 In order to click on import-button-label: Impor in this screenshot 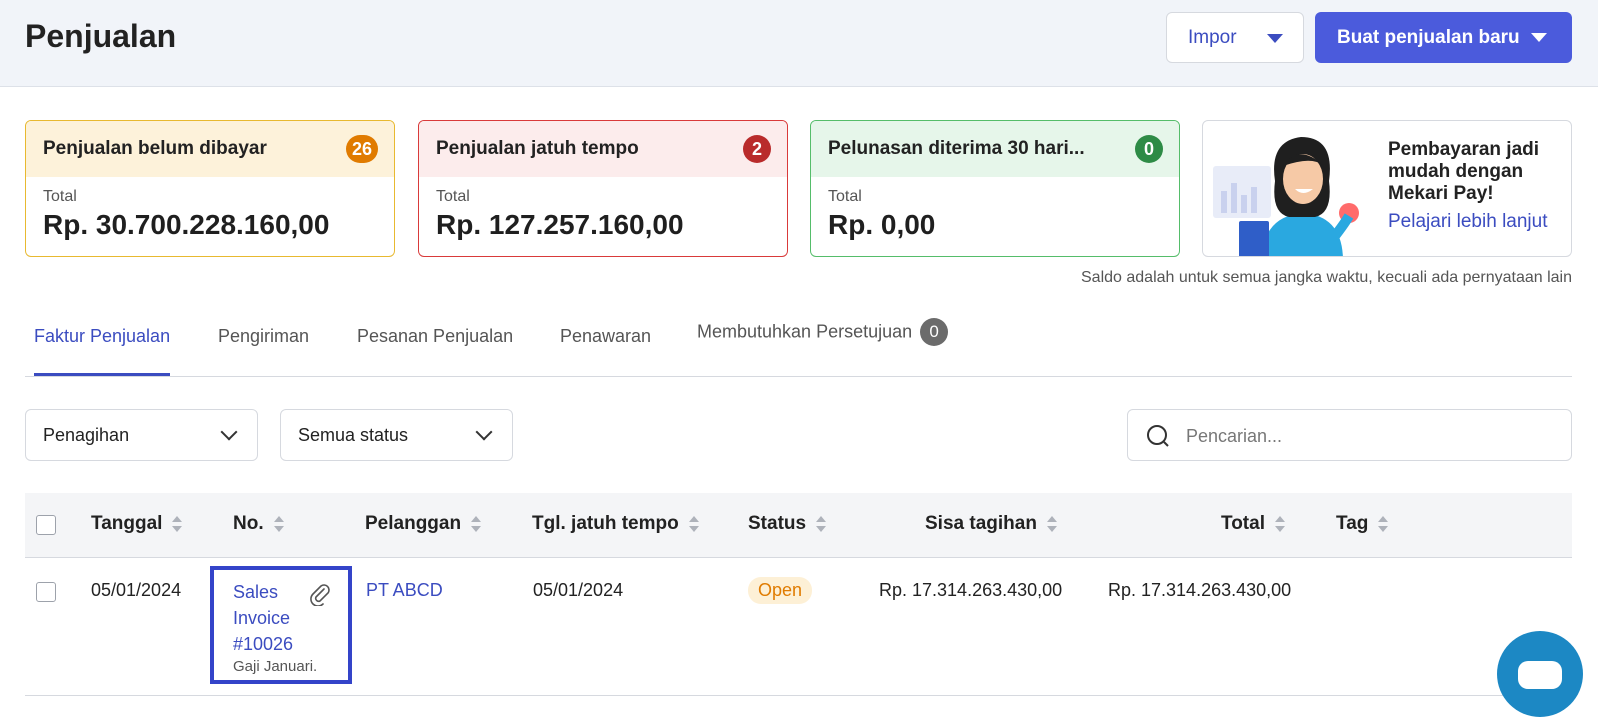, I will do `click(1212, 37)`.